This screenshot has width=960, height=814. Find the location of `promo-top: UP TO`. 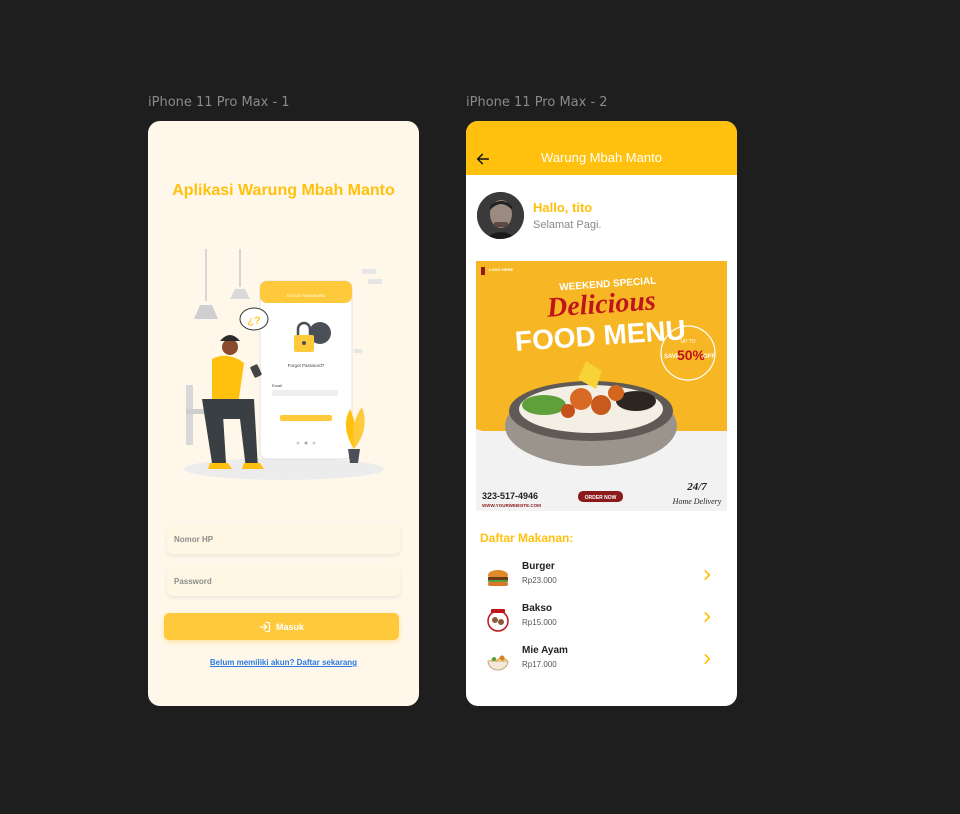

promo-top: UP TO is located at coordinates (687, 342).